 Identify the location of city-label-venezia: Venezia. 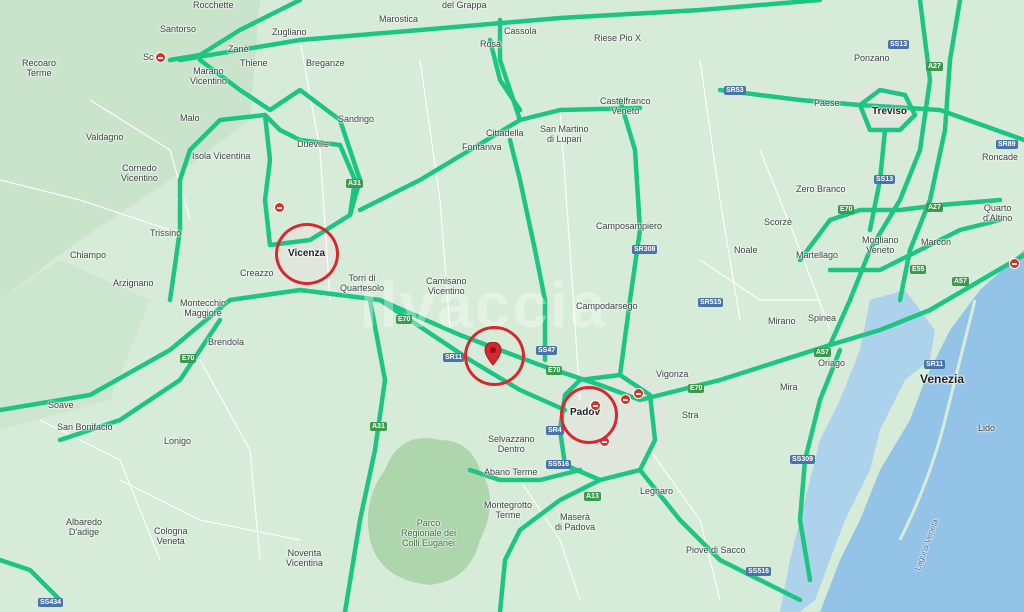
(942, 379).